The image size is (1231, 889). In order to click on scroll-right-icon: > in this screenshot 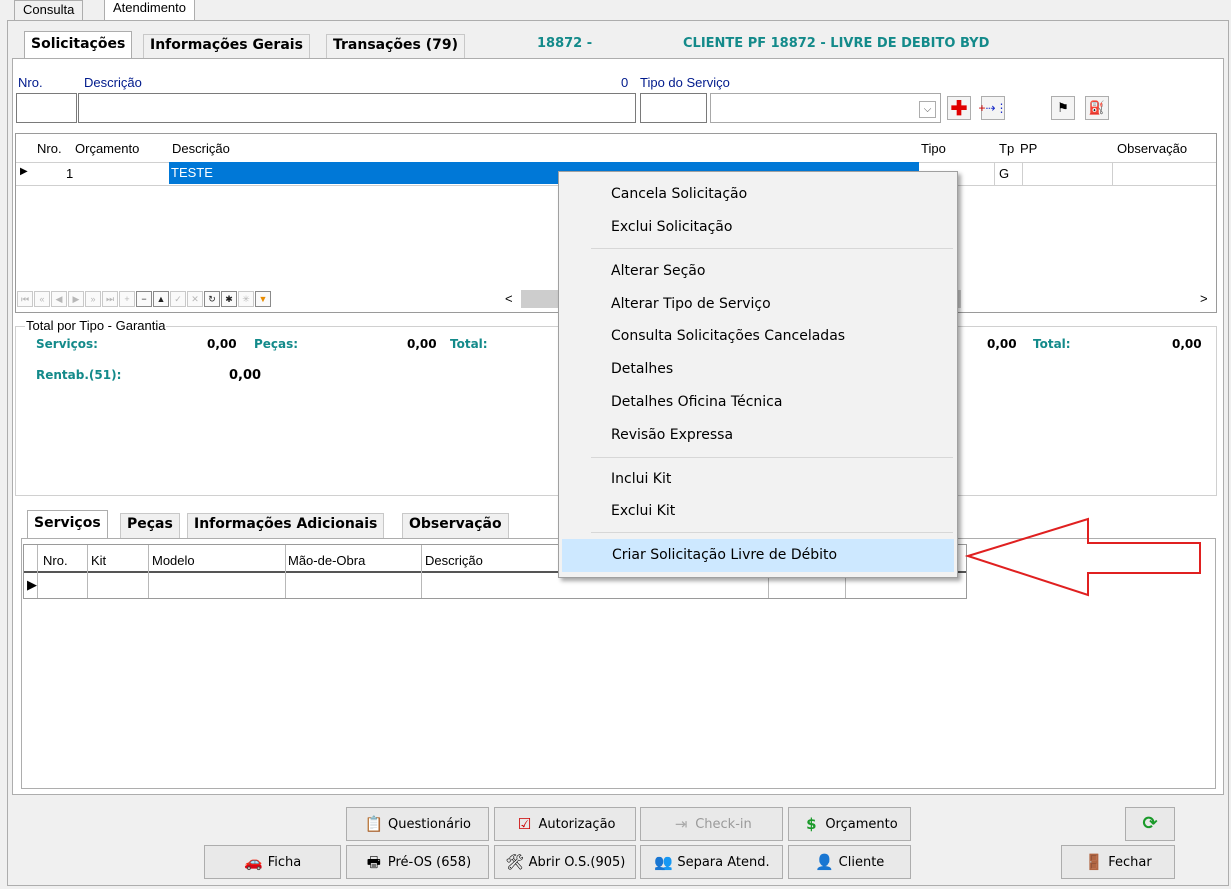, I will do `click(1204, 298)`.